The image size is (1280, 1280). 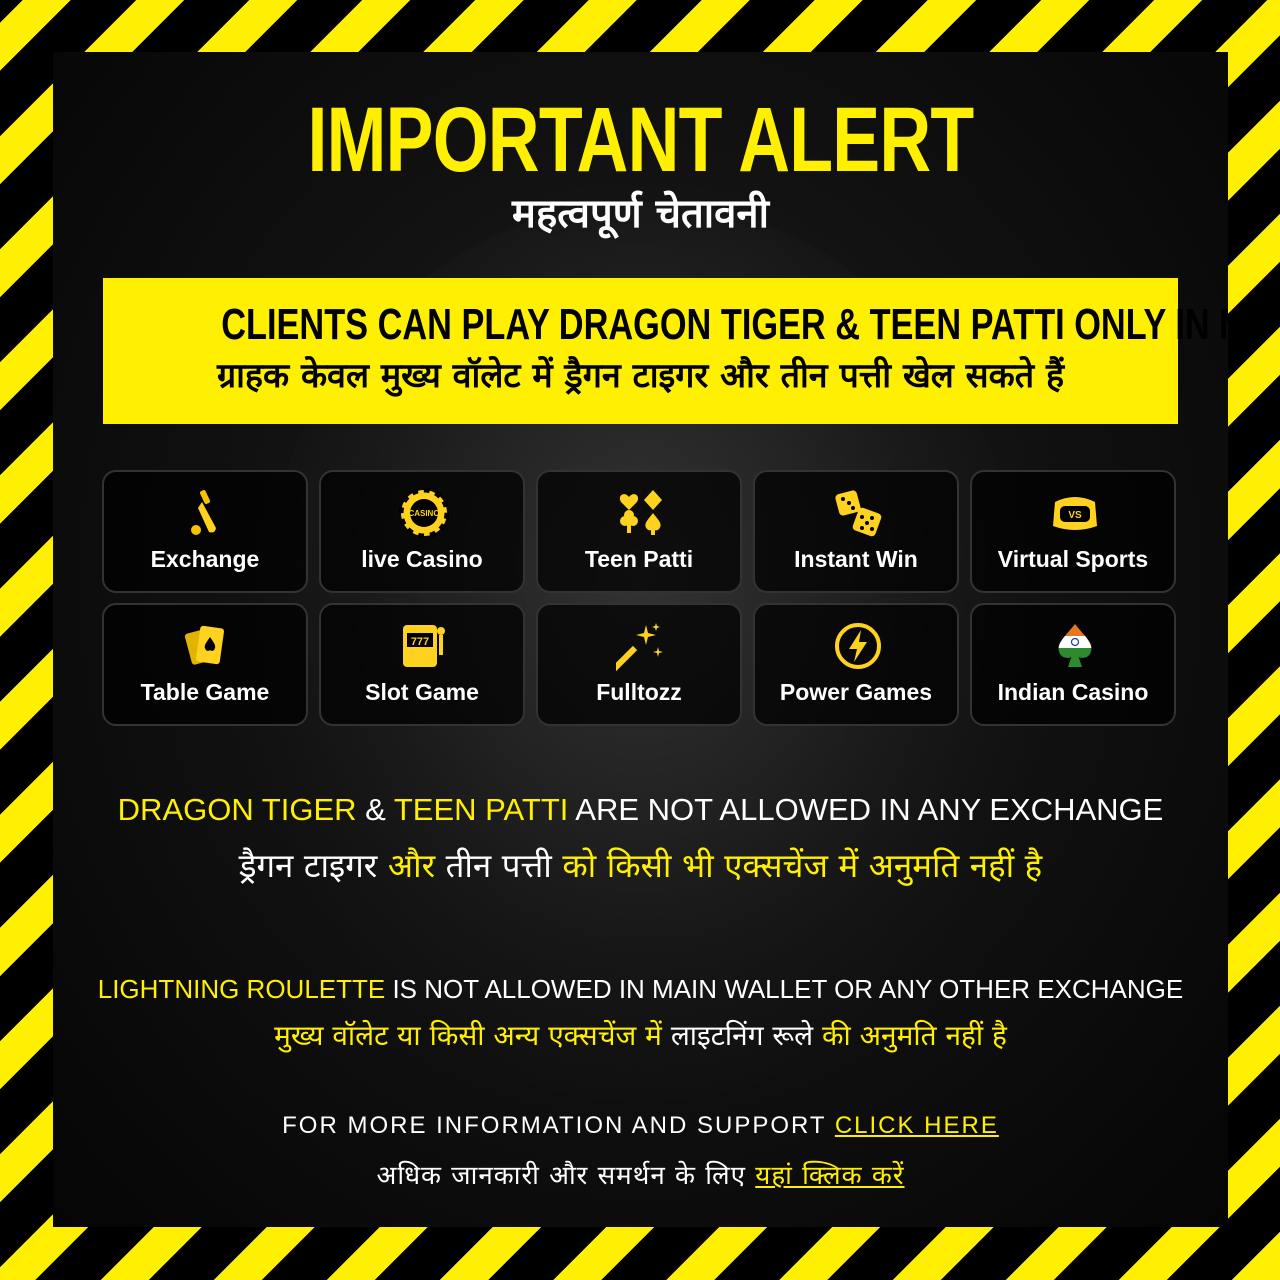 I want to click on highlight-text: DRAGON TIGER, so click(x=237, y=809).